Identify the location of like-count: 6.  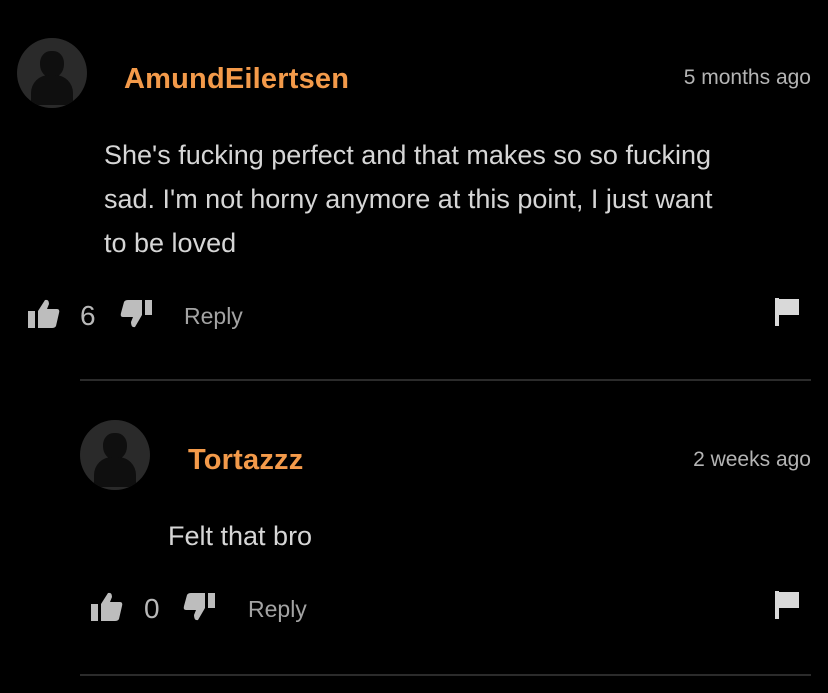
(88, 315).